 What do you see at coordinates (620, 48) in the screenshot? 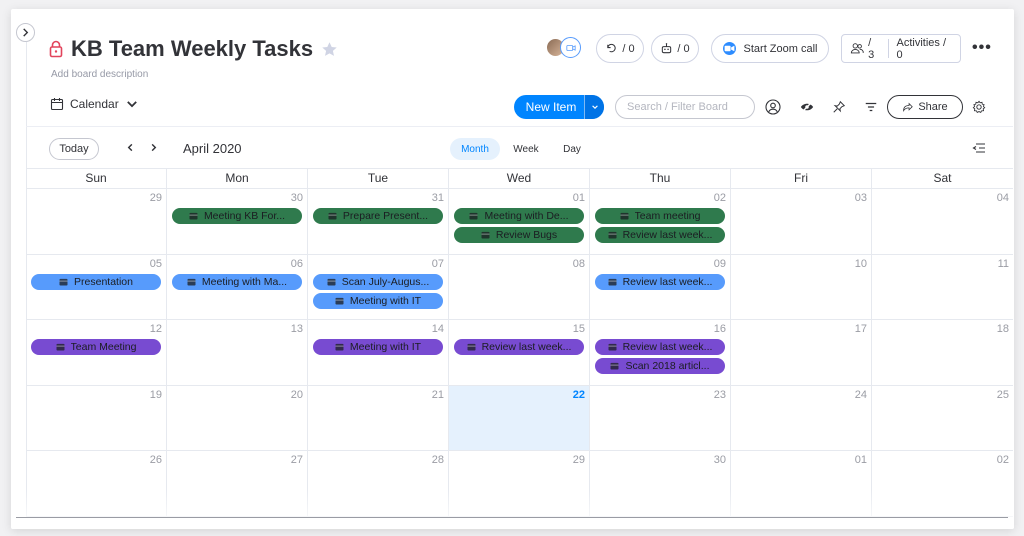
I see `updates-counter: / 0` at bounding box center [620, 48].